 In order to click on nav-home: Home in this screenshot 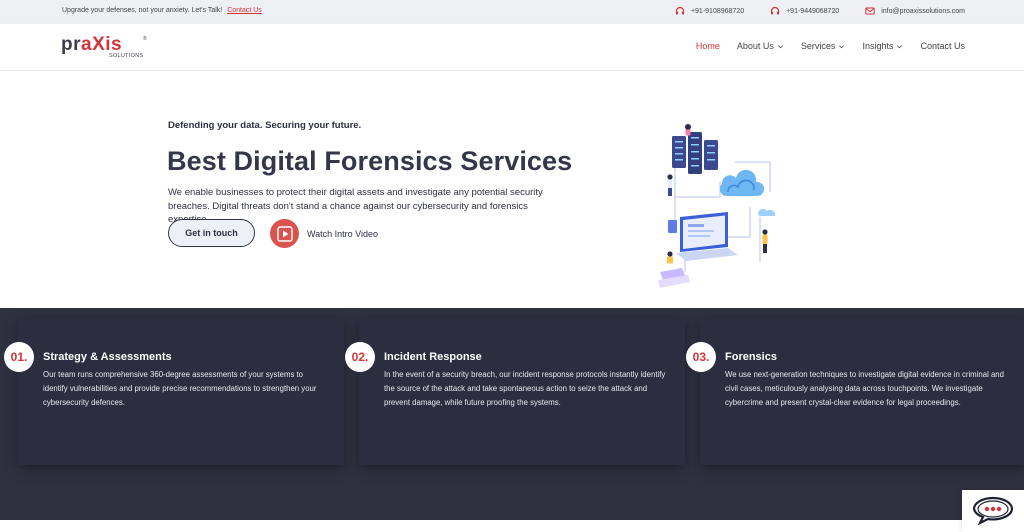, I will do `click(708, 46)`.